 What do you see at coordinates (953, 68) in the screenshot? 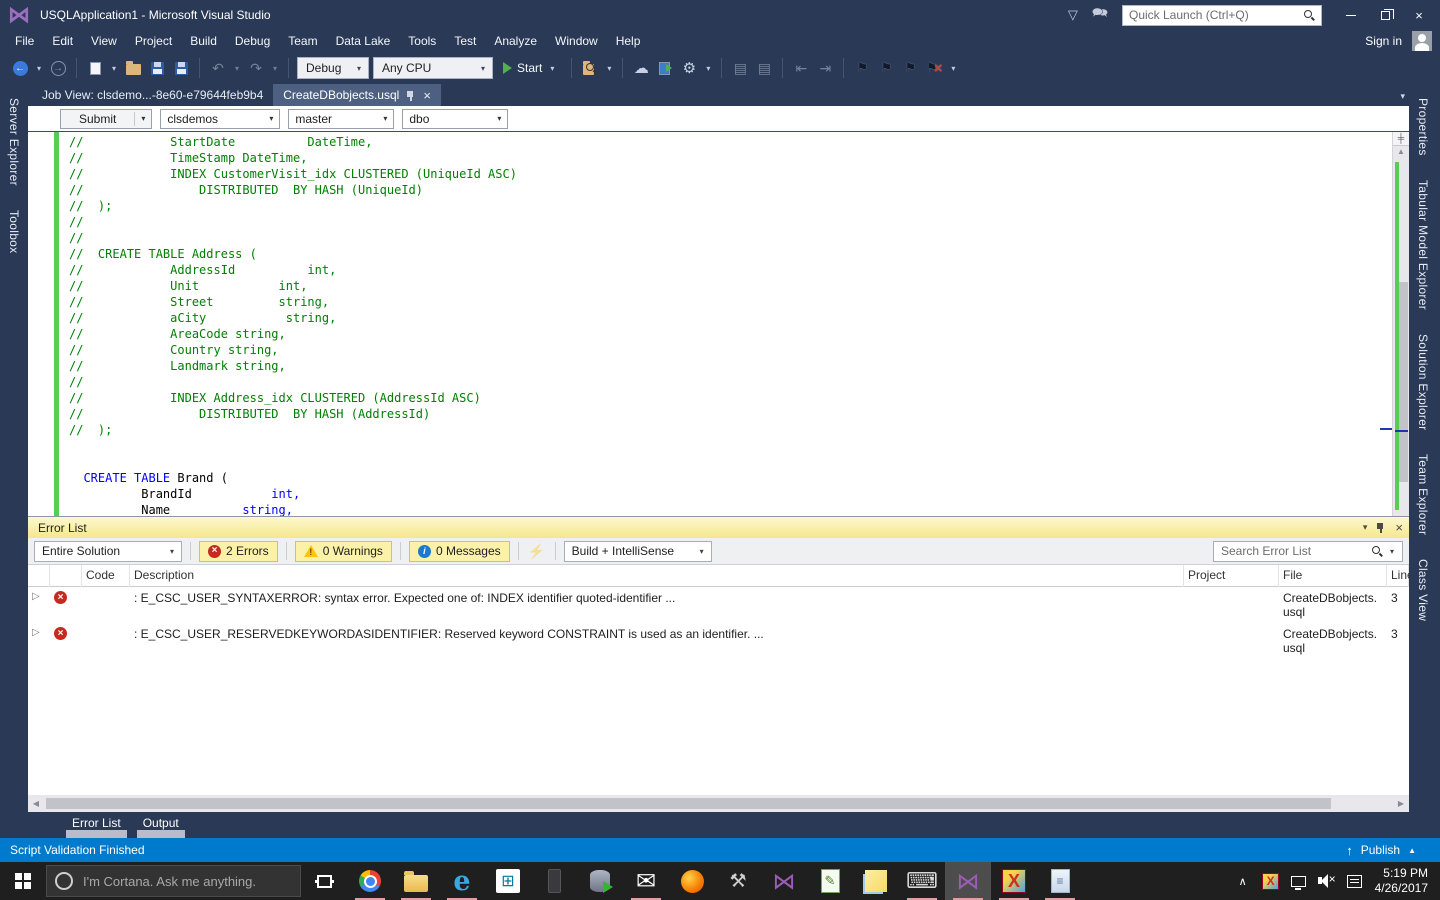
I see `bookmark-overflow-dropdown: ▾` at bounding box center [953, 68].